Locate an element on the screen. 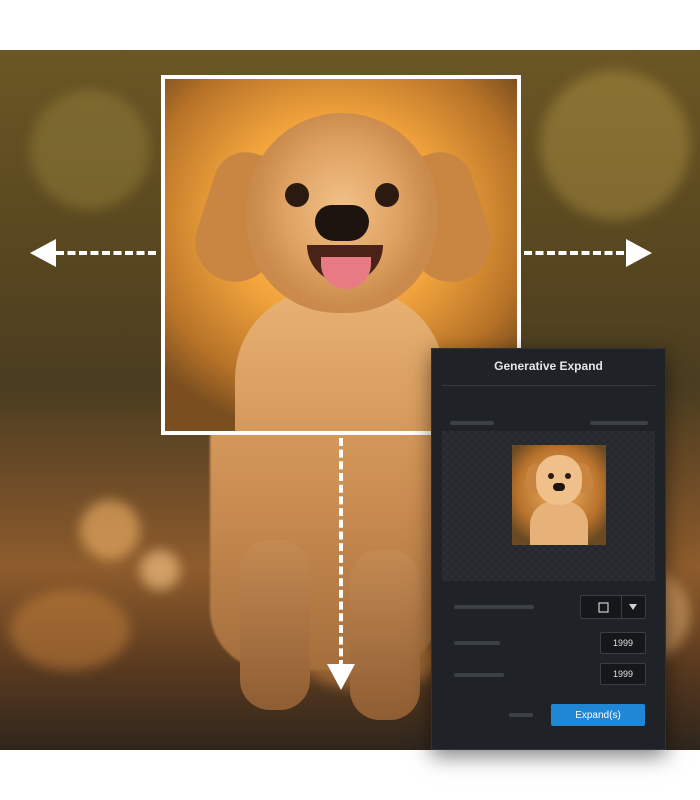 Image resolution: width=700 pixels, height=800 pixels. thumb-nose is located at coordinates (559, 487).